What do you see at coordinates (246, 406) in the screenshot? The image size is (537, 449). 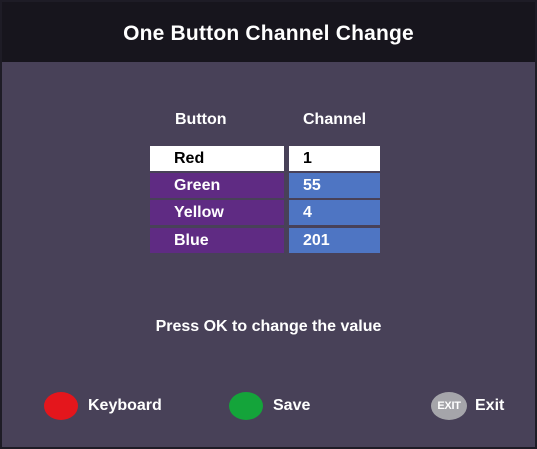 I see `green-circle-icon` at bounding box center [246, 406].